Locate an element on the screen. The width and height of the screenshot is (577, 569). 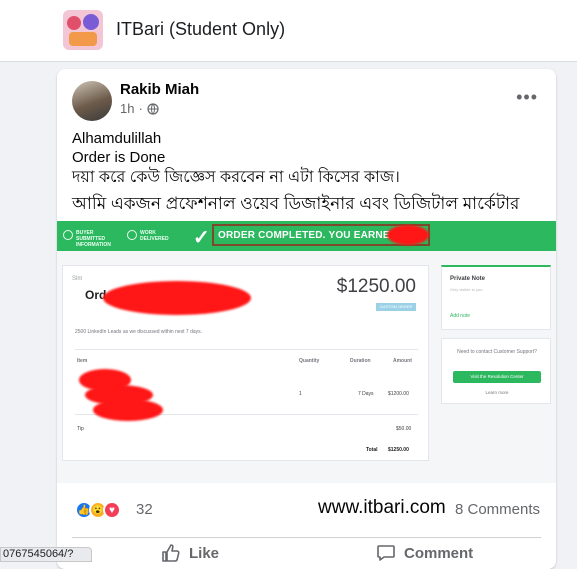
like-label: Like is located at coordinates (204, 553).